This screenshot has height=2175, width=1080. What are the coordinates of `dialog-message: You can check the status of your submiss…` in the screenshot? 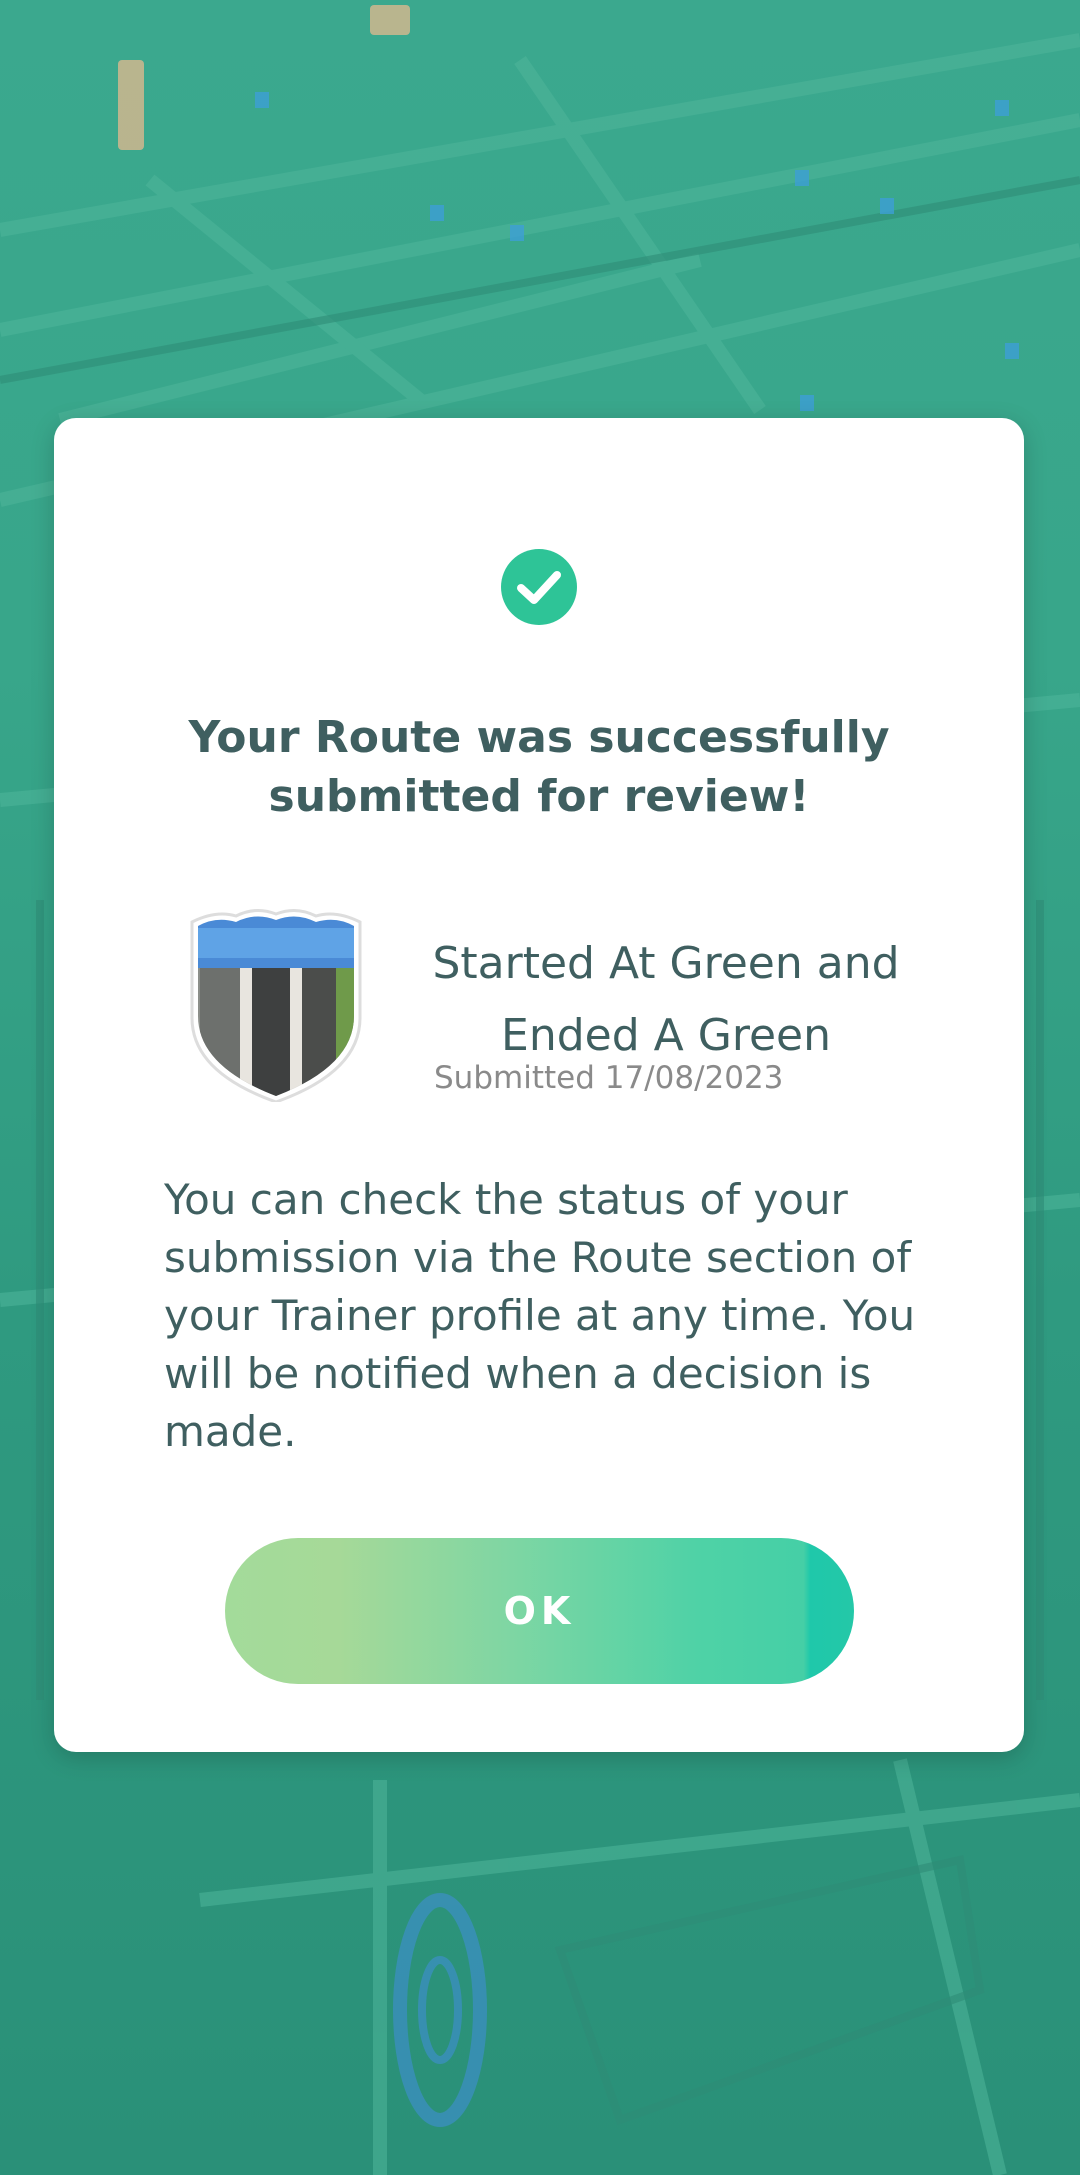 It's located at (540, 1315).